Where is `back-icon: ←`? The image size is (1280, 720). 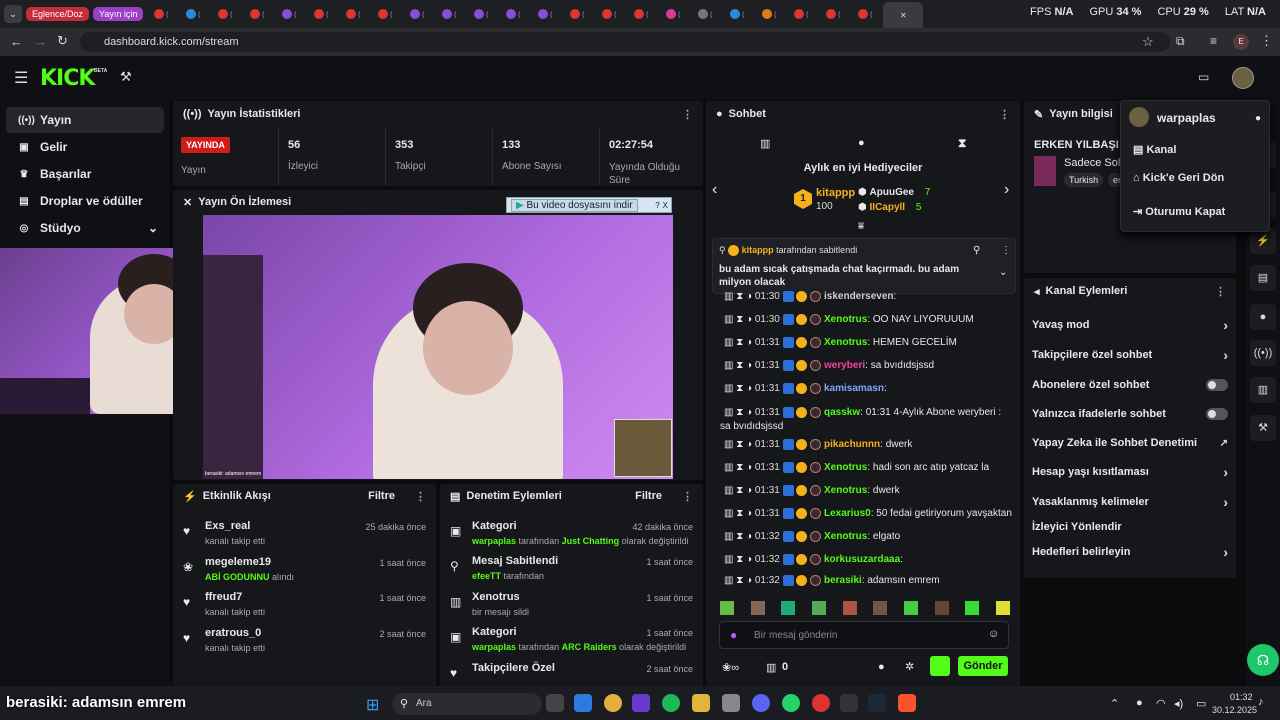 back-icon: ← is located at coordinates (16, 41).